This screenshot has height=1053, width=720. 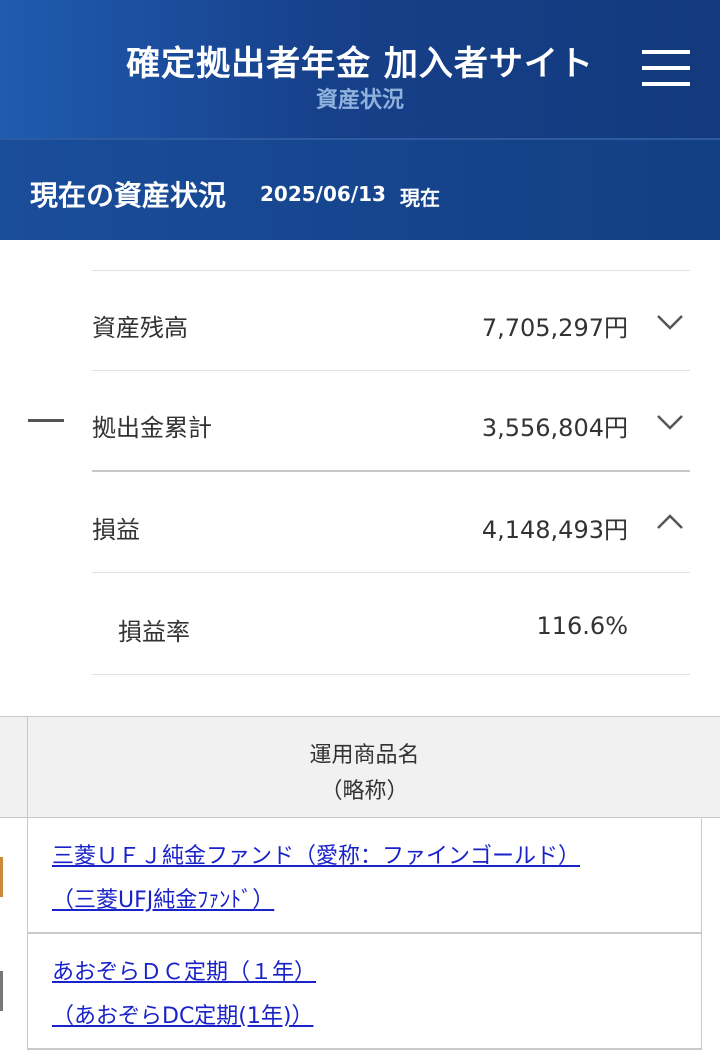 What do you see at coordinates (116, 530) in the screenshot?
I see `profit-loss-label: 損益` at bounding box center [116, 530].